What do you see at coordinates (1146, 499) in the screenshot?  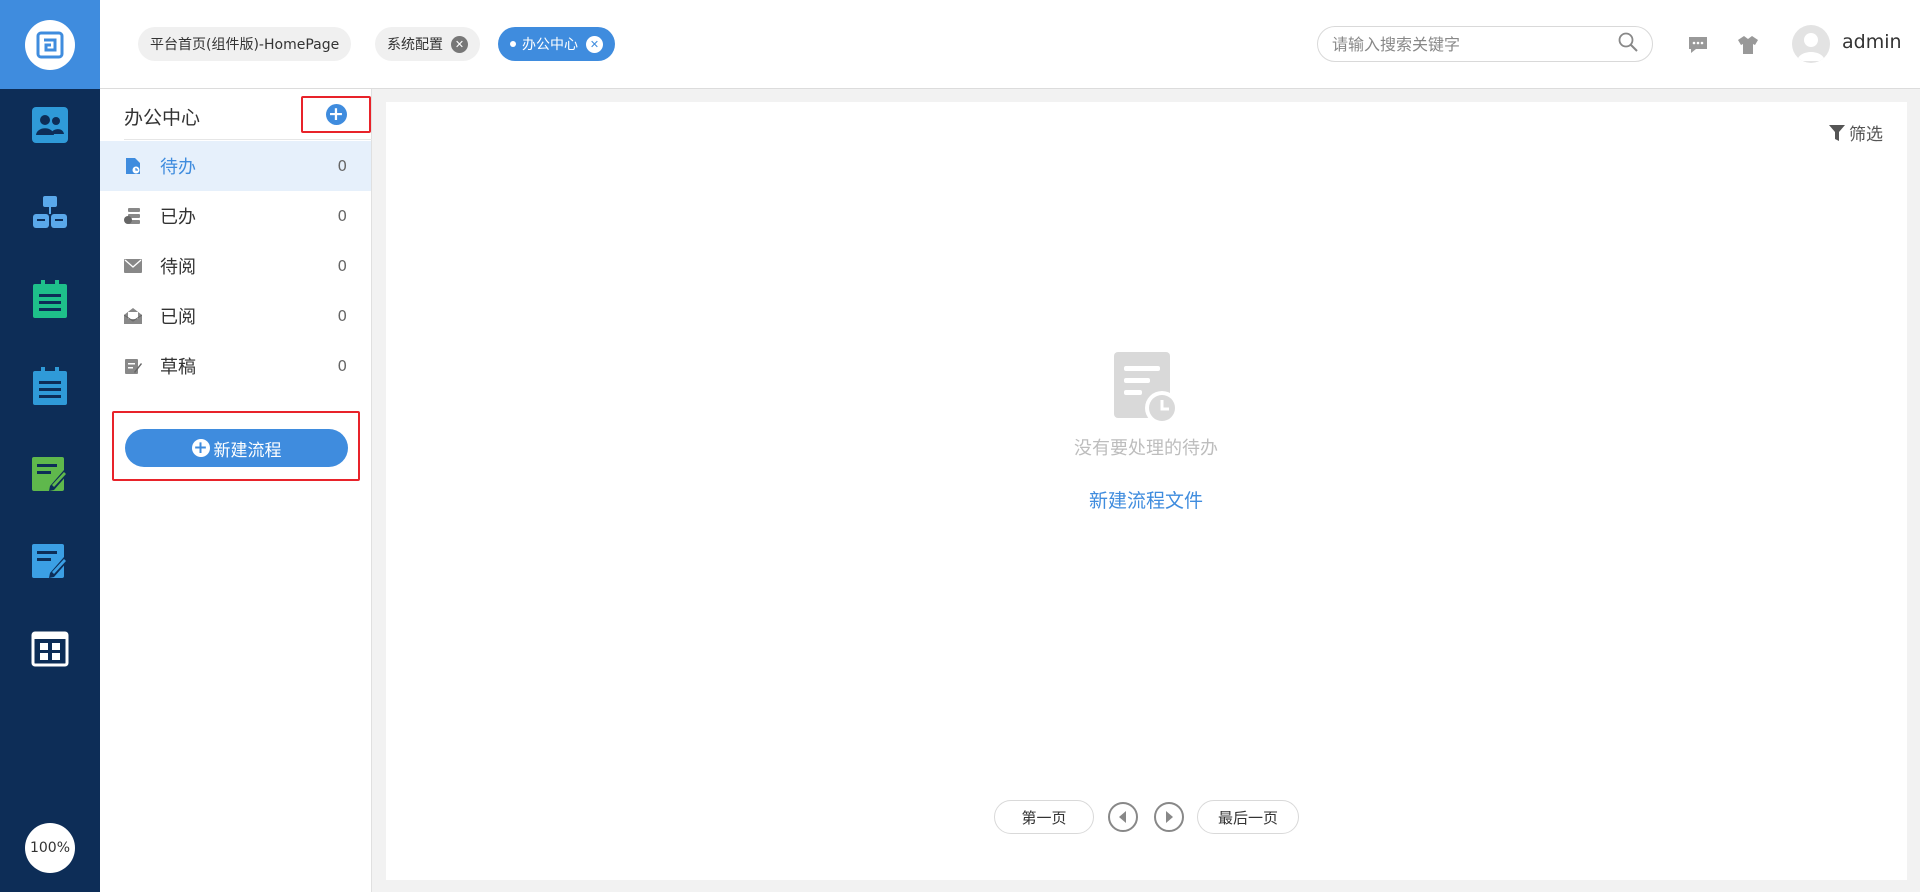 I see `new-flow-file-link: 新建流程文件` at bounding box center [1146, 499].